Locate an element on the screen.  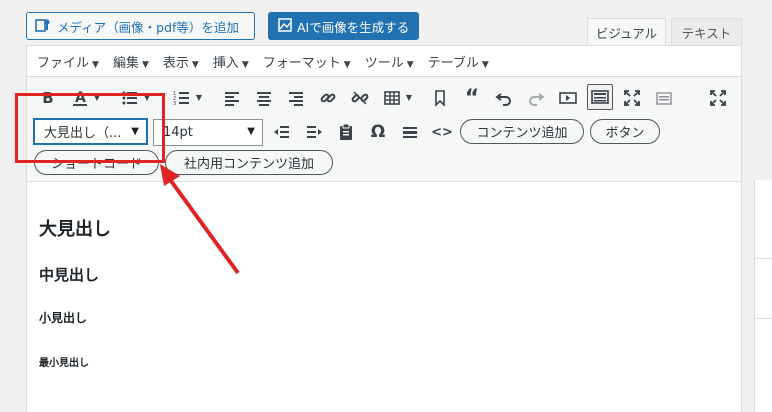
menu-format-label: フォーマット is located at coordinates (301, 63).